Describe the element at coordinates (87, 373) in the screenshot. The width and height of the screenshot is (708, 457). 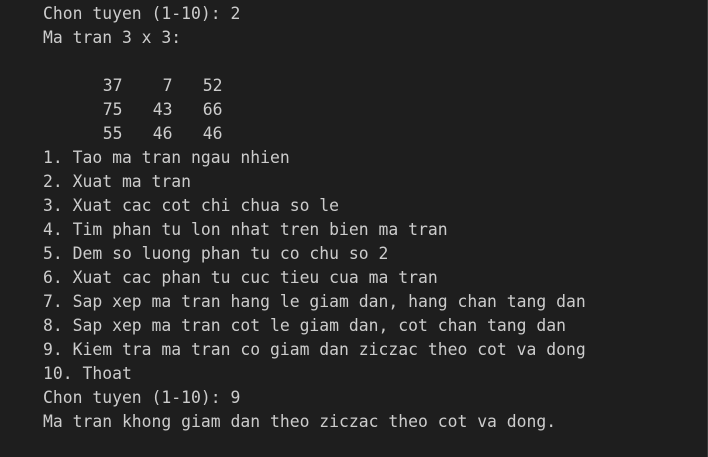
I see `menu-item: 10. Thoat` at that location.